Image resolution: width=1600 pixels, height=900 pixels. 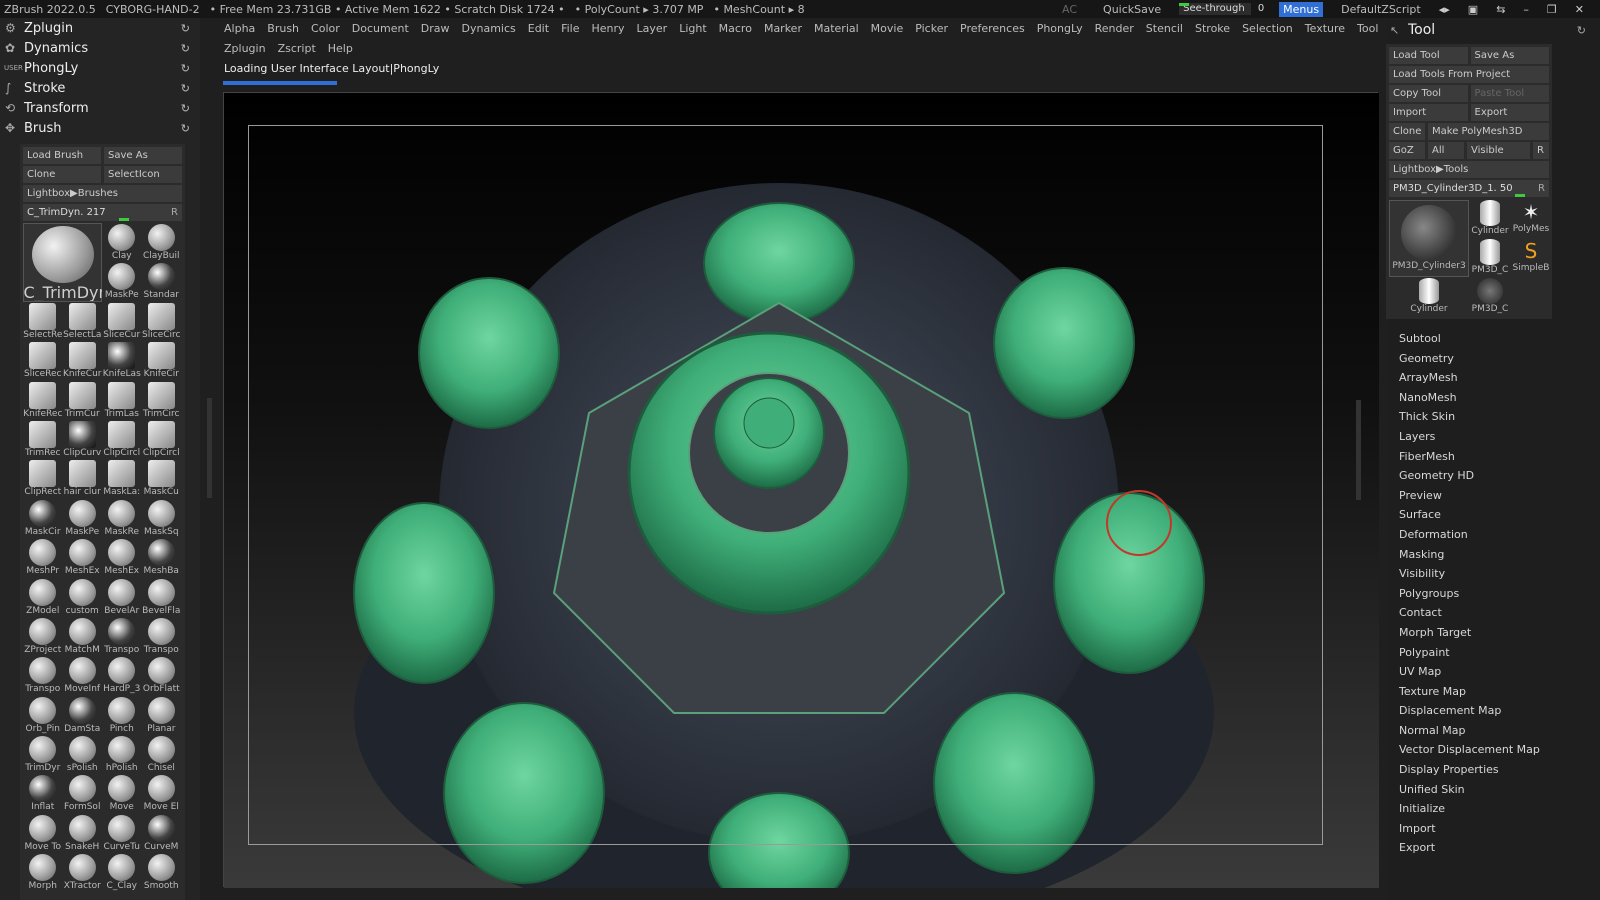 I want to click on tool-thumb-pm3d-2: PM3D_C, so click(x=1490, y=297).